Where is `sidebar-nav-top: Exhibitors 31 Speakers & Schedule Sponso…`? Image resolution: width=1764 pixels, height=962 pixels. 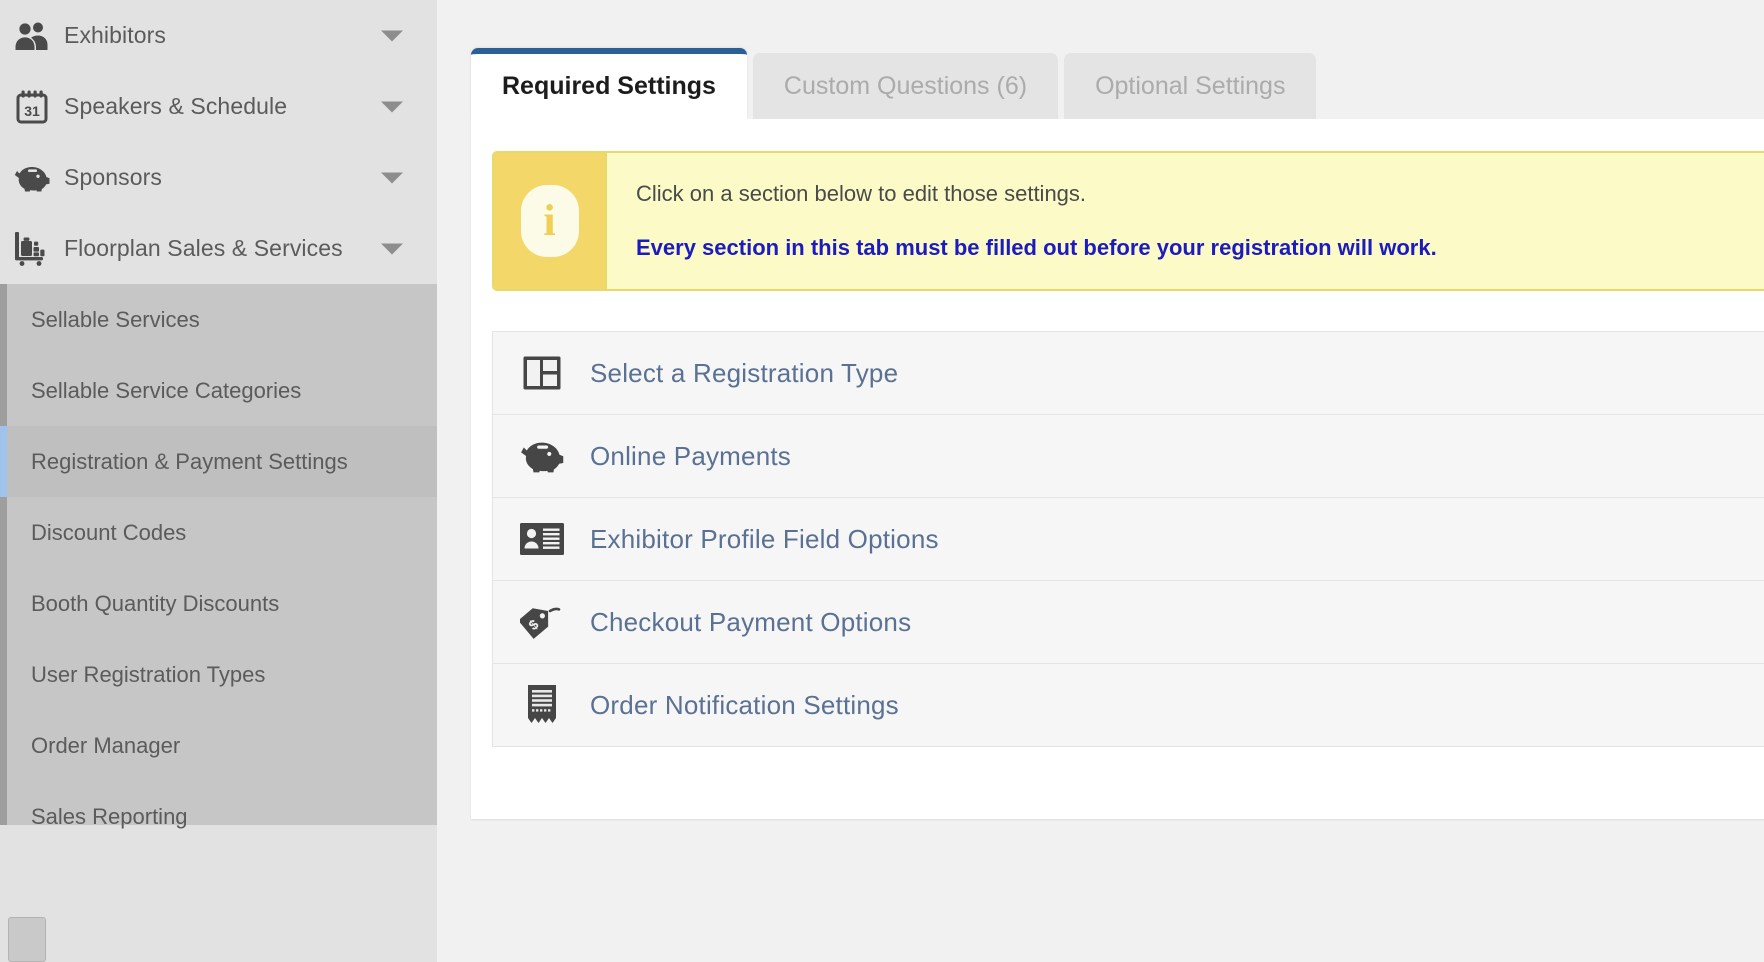 sidebar-nav-top: Exhibitors 31 Speakers & Schedule Sponso… is located at coordinates (218, 142).